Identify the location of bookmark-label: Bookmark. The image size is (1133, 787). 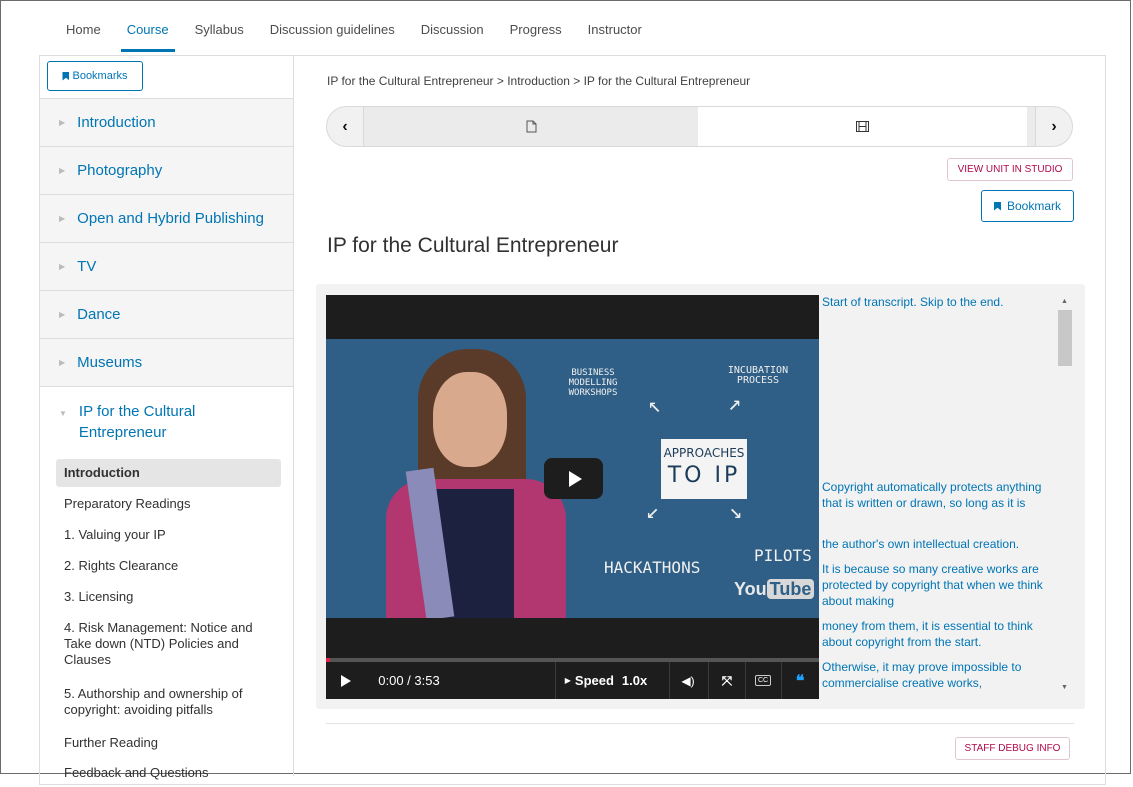
(1034, 206).